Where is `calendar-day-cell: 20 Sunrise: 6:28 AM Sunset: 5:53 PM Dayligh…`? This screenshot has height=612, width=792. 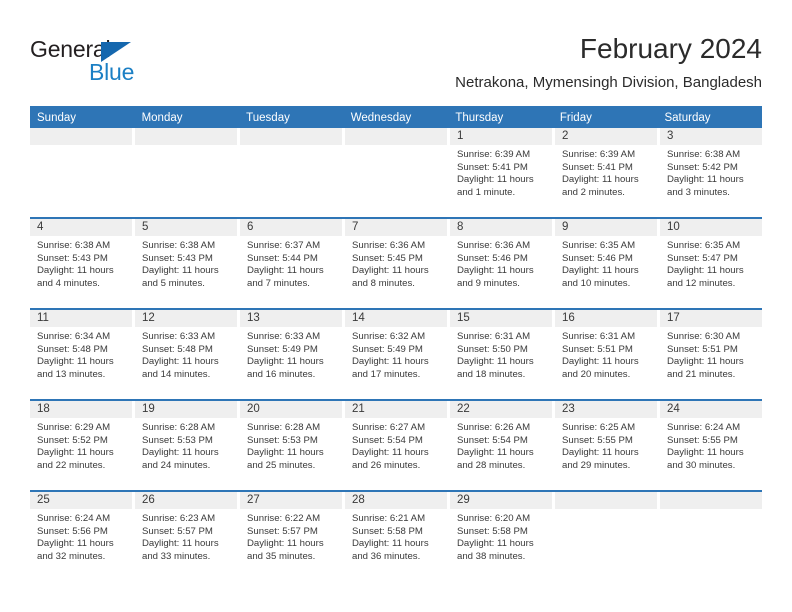
calendar-day-cell: 20 Sunrise: 6:28 AM Sunset: 5:53 PM Dayligh… is located at coordinates (292, 445).